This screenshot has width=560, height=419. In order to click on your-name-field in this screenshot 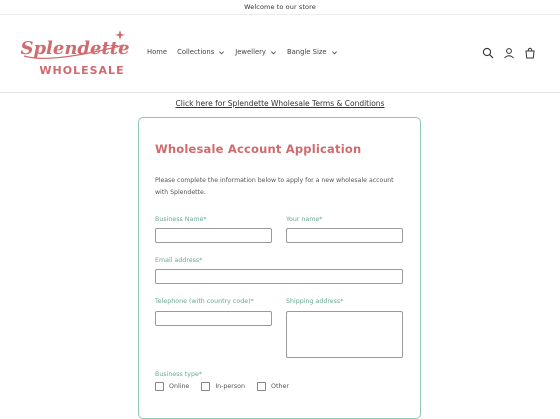, I will do `click(344, 235)`.